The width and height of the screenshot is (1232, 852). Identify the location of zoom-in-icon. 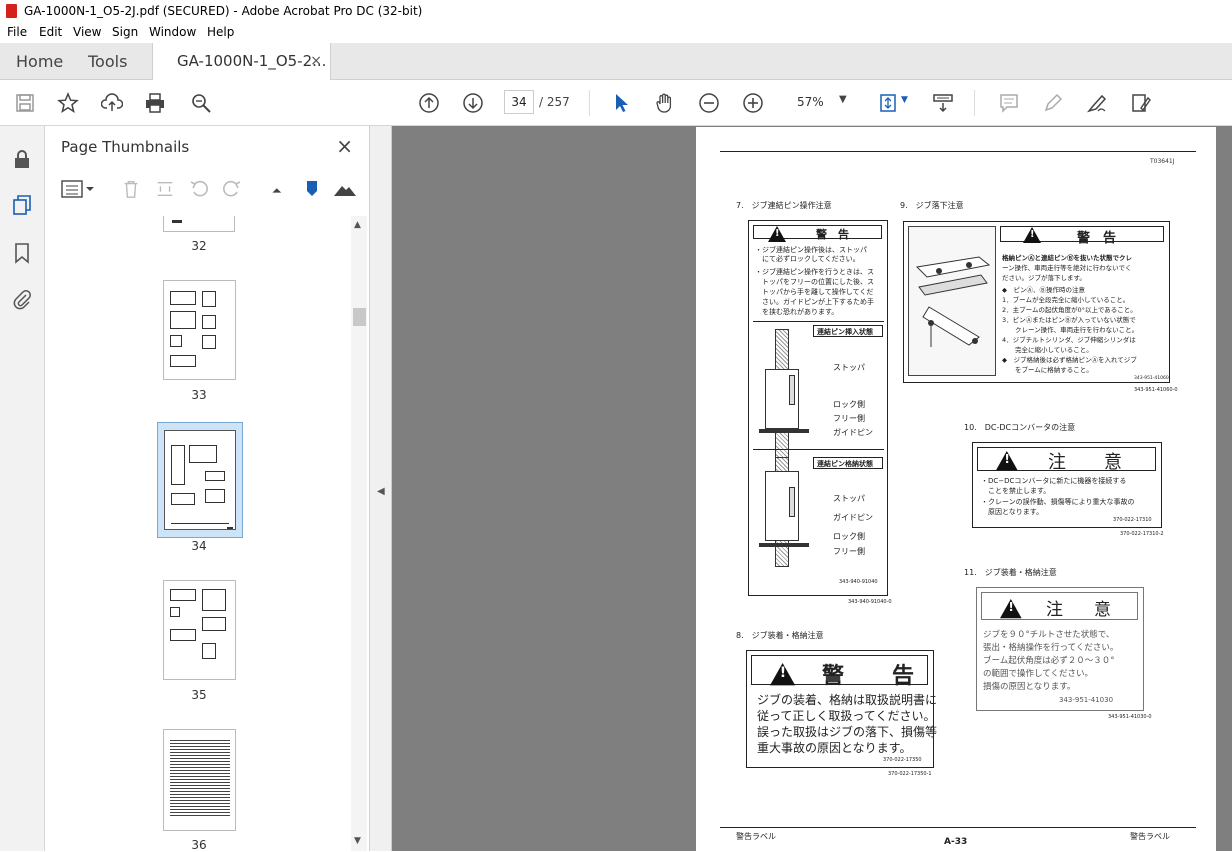
(753, 103).